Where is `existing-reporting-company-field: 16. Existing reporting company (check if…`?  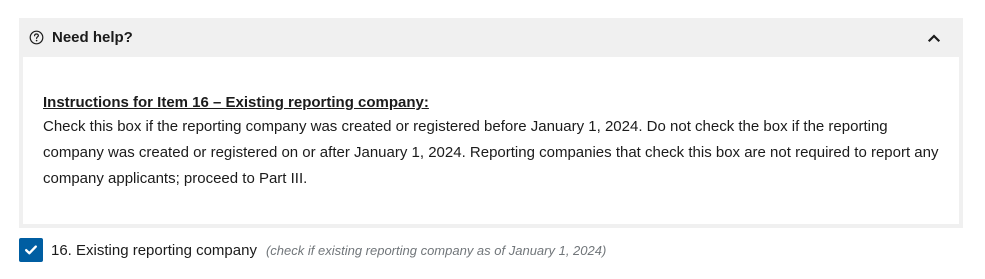 existing-reporting-company-field: 16. Existing reporting company (check if… is located at coordinates (312, 250).